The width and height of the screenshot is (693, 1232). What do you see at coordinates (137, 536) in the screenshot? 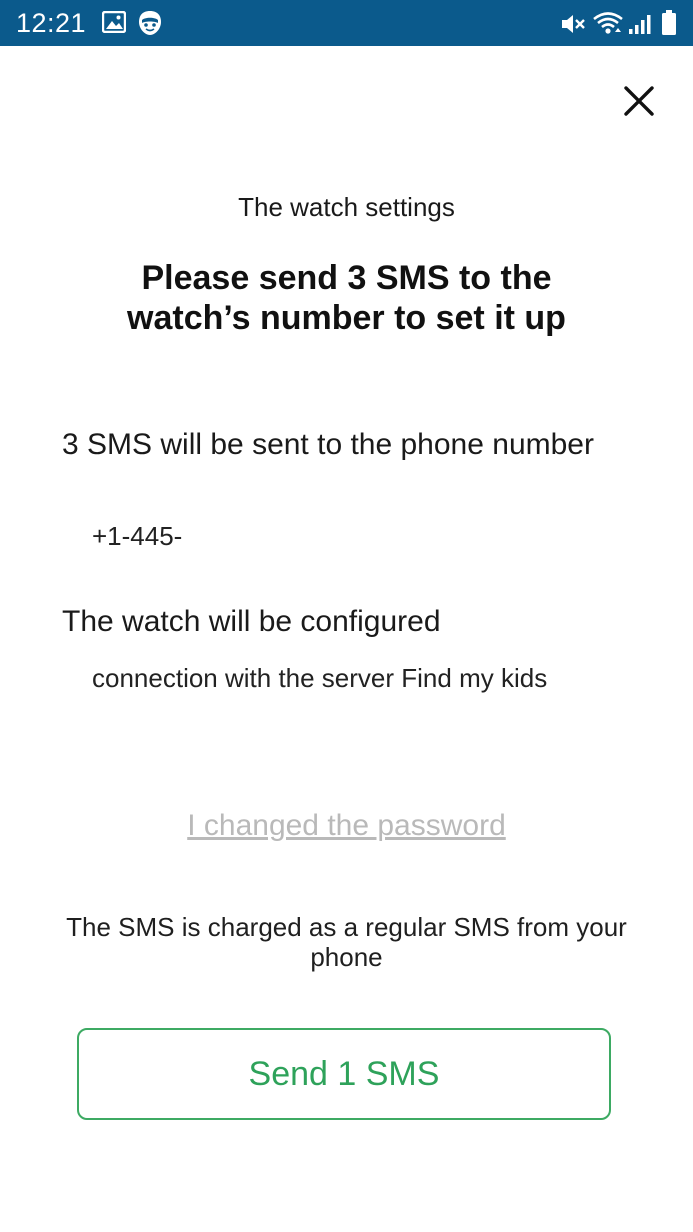
I see `phone-number: +1-445-` at bounding box center [137, 536].